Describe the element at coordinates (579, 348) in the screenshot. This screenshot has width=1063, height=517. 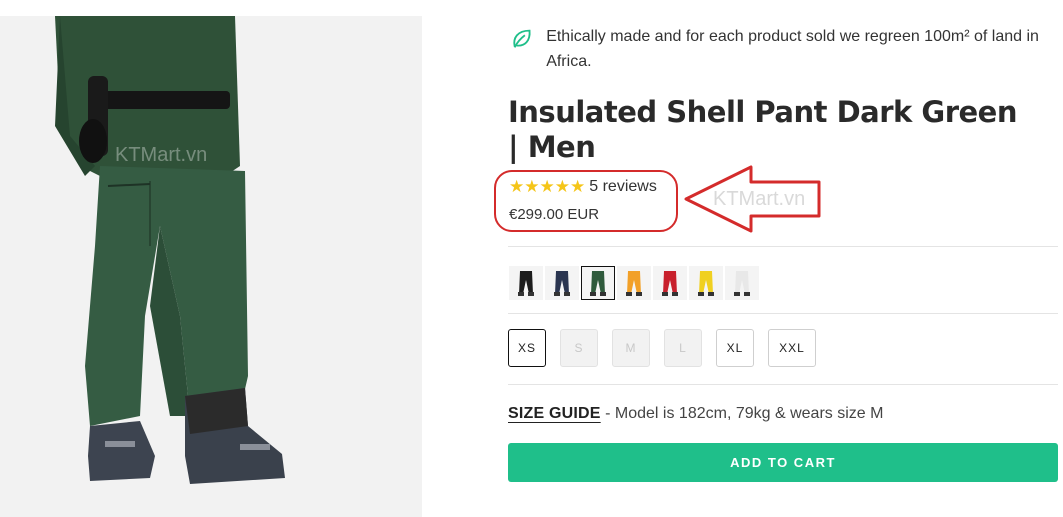
I see `size-option-s: S` at that location.